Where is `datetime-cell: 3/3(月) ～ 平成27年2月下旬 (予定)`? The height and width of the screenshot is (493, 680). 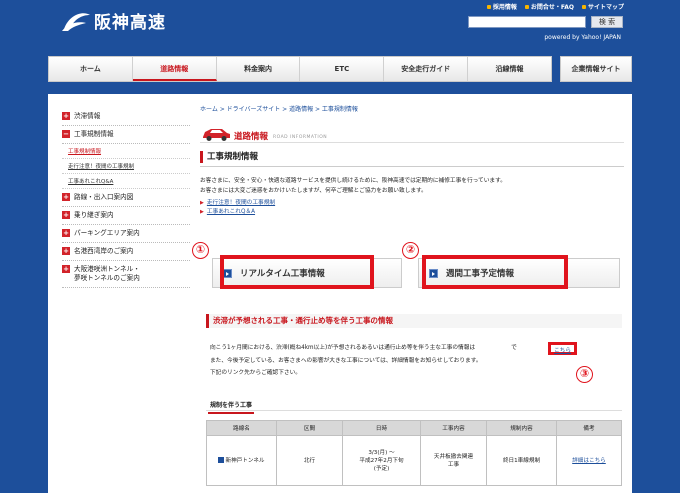
datetime-cell: 3/3(月) ～ 平成27年2月下旬 (予定) is located at coordinates (381, 460).